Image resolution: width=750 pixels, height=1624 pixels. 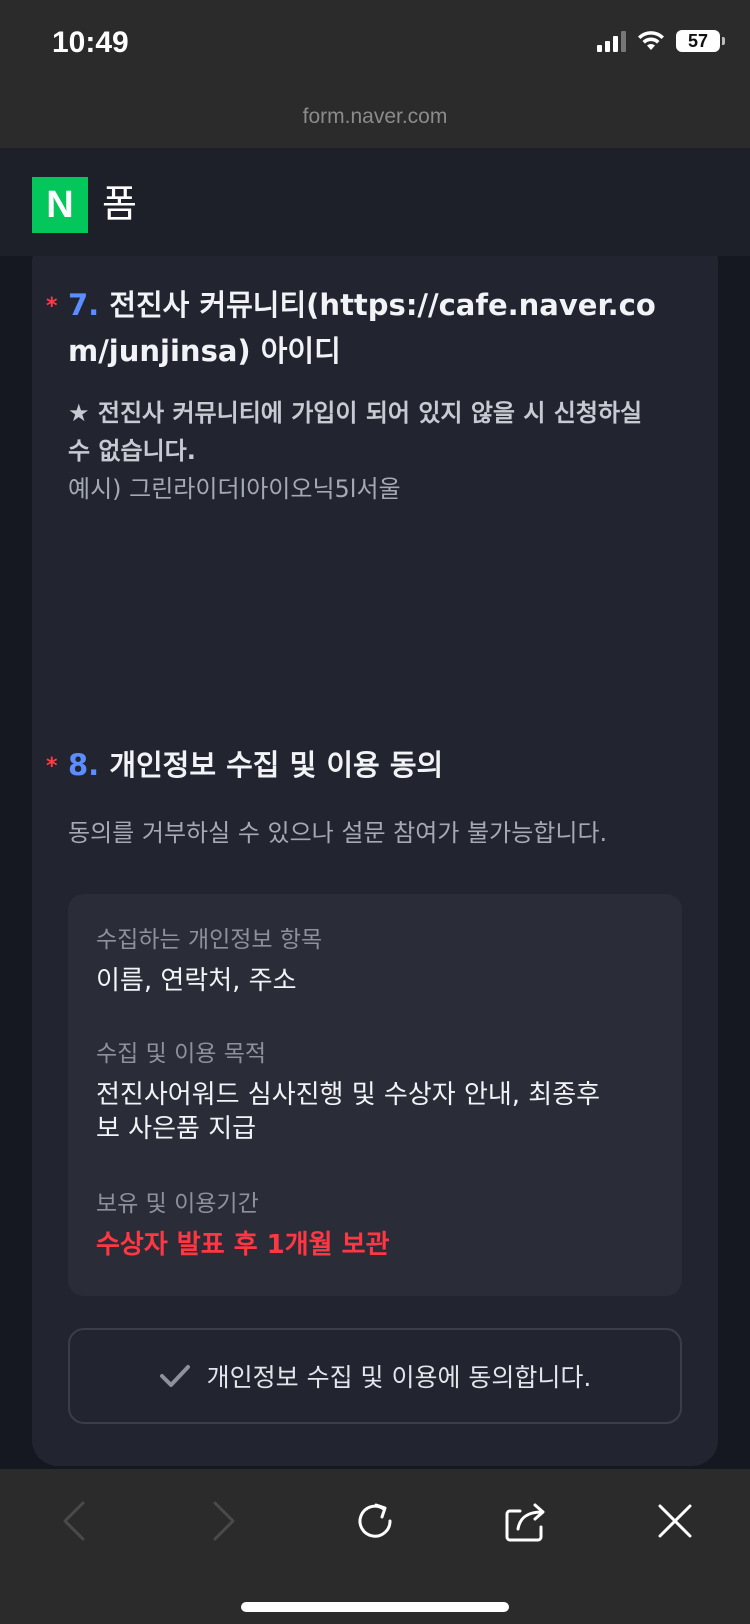 I want to click on back-button, so click(x=74, y=1521).